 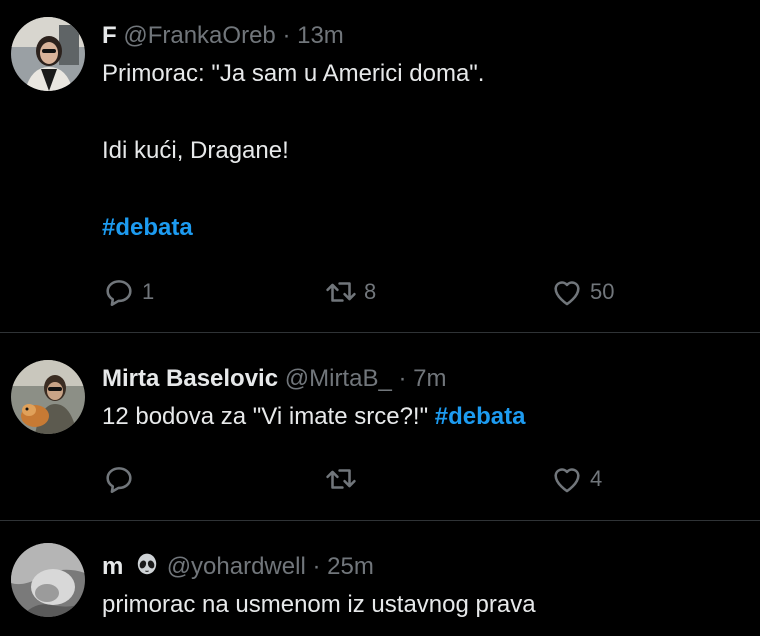 I want to click on display-name: F, so click(x=109, y=35).